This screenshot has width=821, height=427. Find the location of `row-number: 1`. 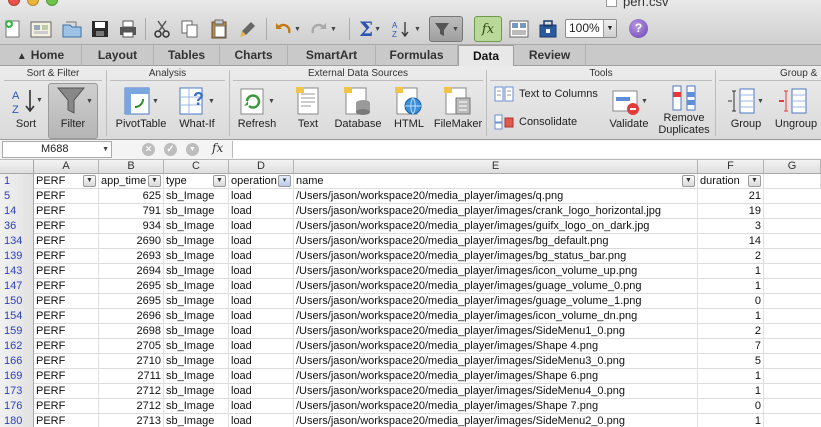

row-number: 1 is located at coordinates (17, 181).